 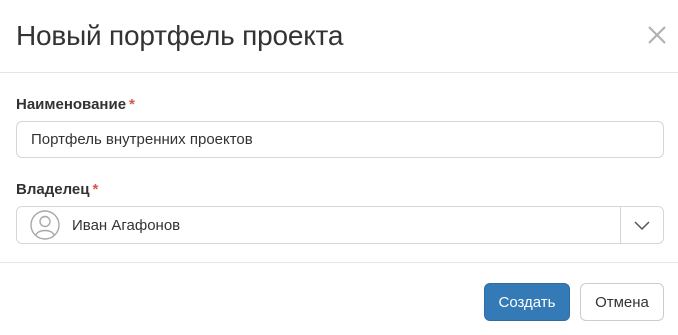 I want to click on close-button, so click(x=657, y=35).